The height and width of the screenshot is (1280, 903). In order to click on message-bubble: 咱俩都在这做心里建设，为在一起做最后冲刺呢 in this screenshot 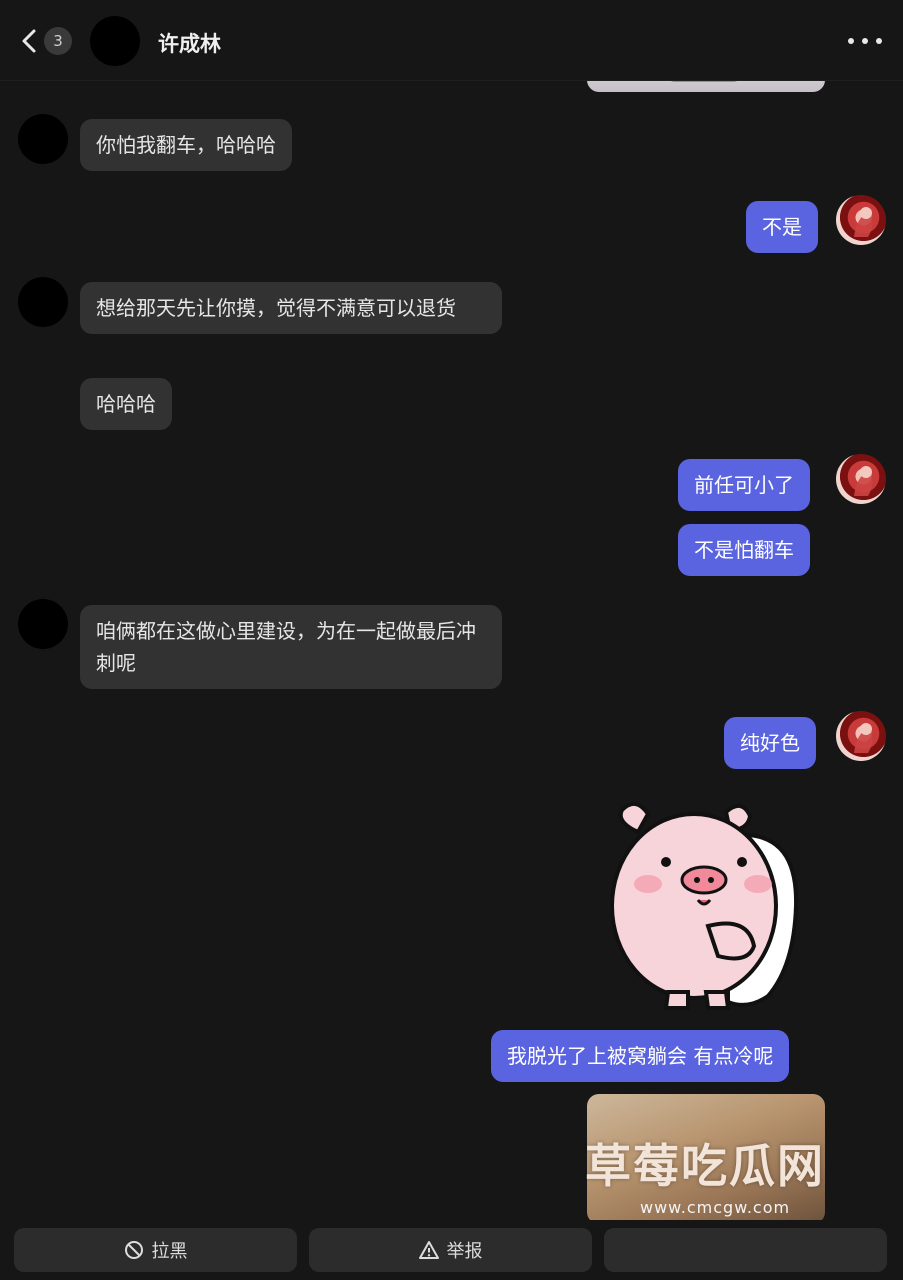, I will do `click(291, 647)`.